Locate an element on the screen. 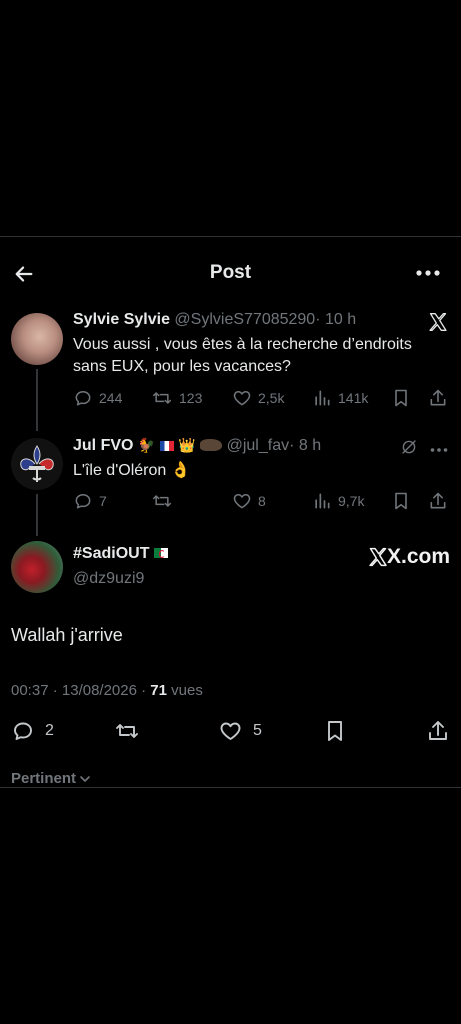 The width and height of the screenshot is (461, 1024). chevron-down-icon is located at coordinates (85, 778).